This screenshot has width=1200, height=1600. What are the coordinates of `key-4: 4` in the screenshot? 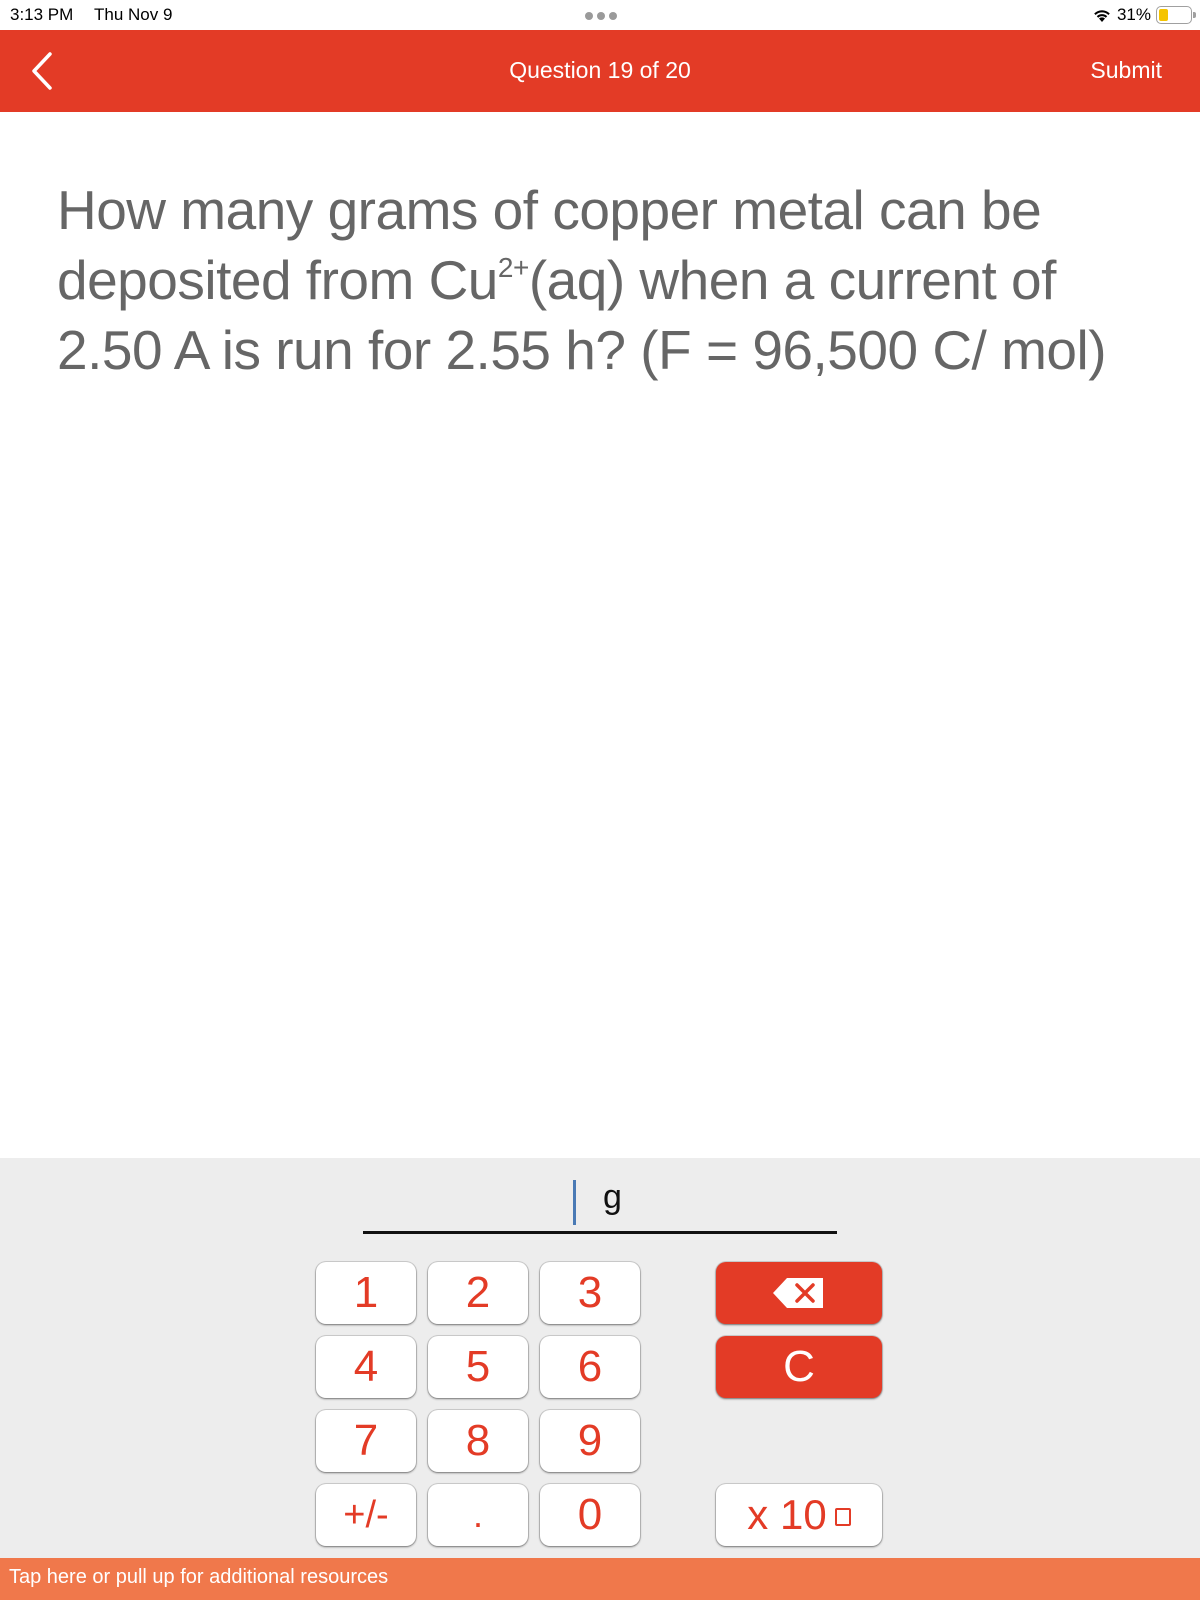 It's located at (366, 1367).